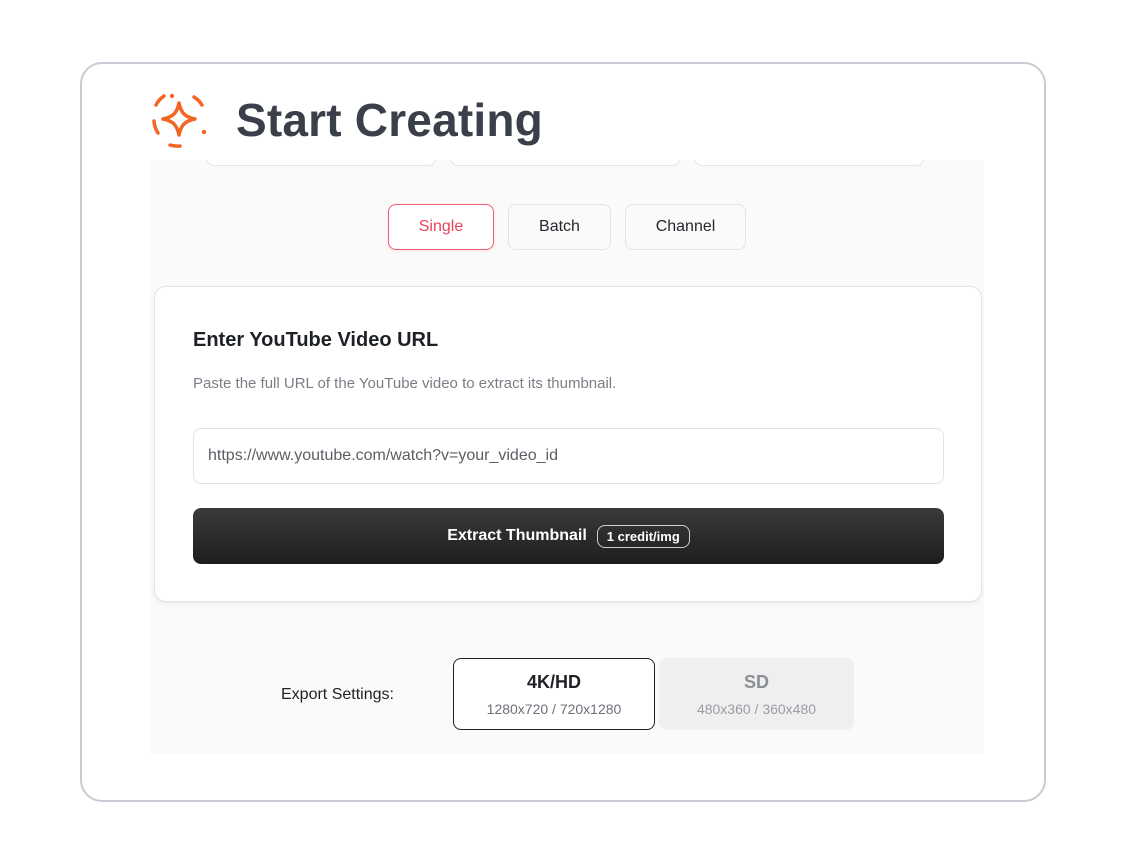 The height and width of the screenshot is (865, 1146). What do you see at coordinates (756, 694) in the screenshot?
I see `export-option-sd: SD 480x360 / 360x480` at bounding box center [756, 694].